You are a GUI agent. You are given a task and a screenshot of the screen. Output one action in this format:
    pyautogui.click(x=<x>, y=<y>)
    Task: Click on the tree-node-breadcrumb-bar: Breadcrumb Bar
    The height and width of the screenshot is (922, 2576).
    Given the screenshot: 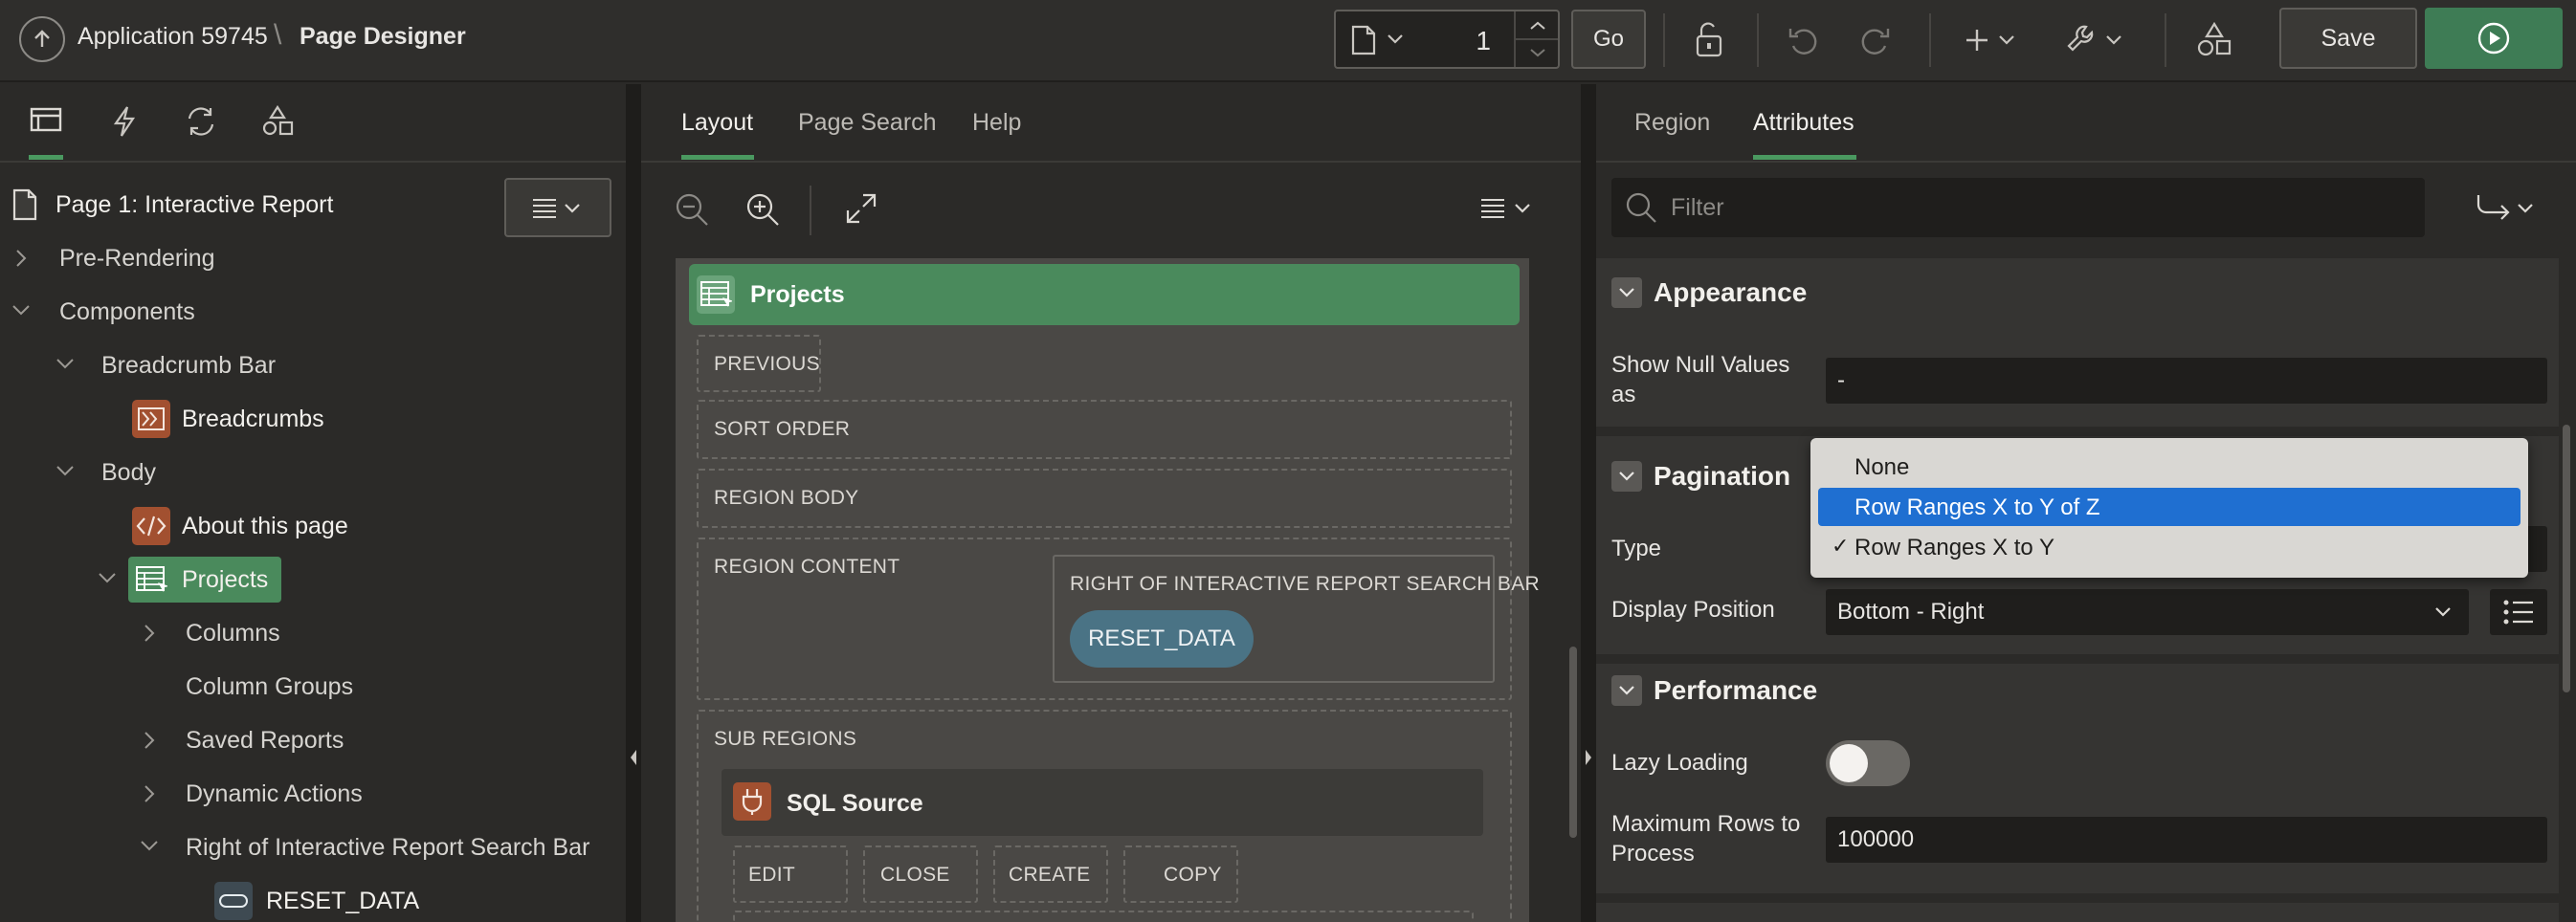 What is the action you would take?
    pyautogui.click(x=188, y=366)
    